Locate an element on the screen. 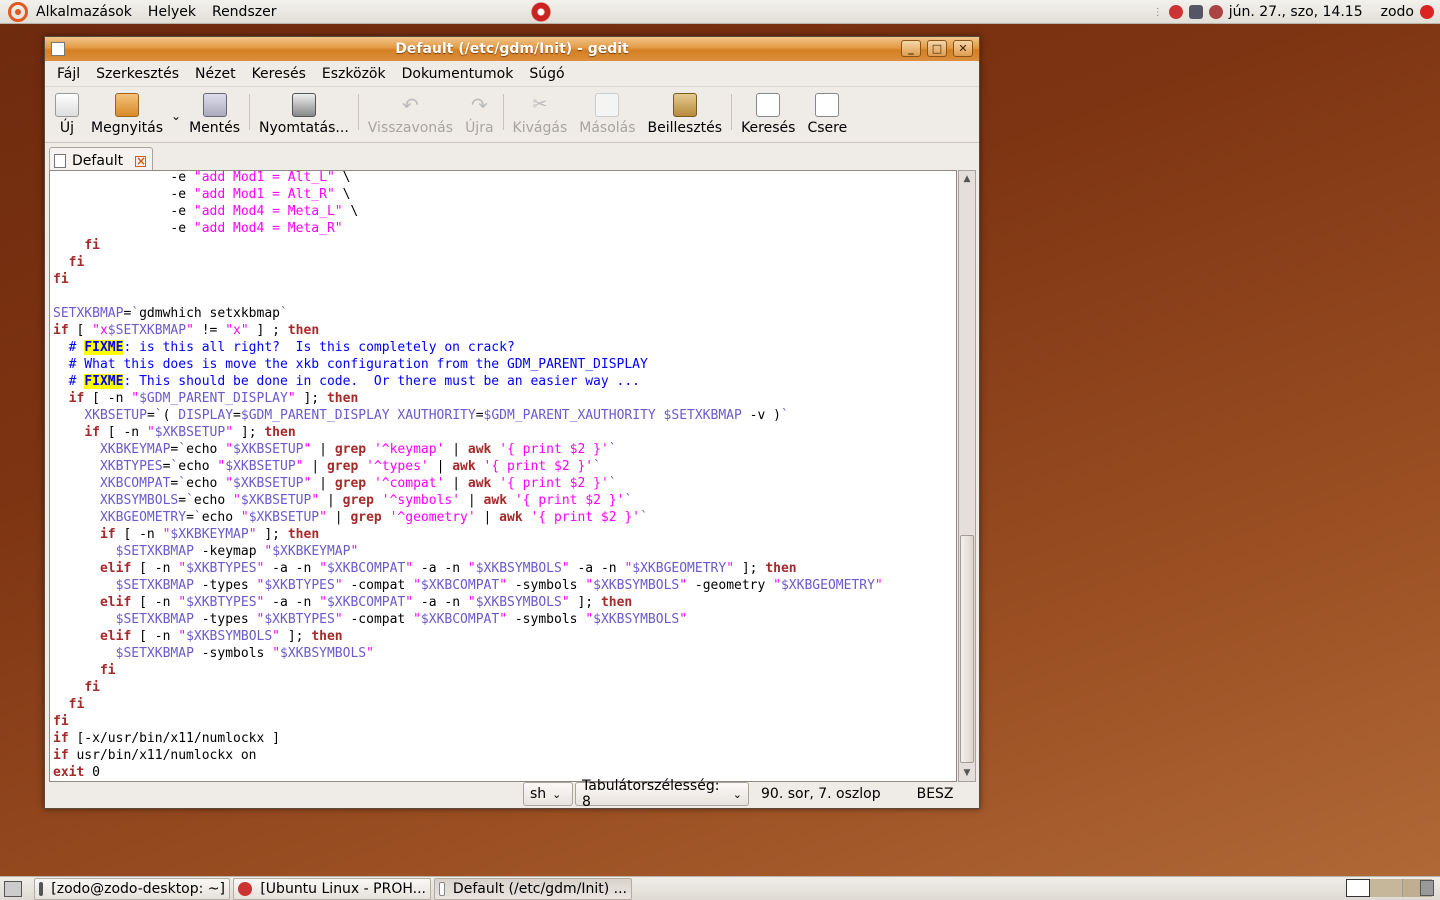 The width and height of the screenshot is (1440, 900). clock: jún. 27., szo, 14.15 is located at coordinates (1296, 12).